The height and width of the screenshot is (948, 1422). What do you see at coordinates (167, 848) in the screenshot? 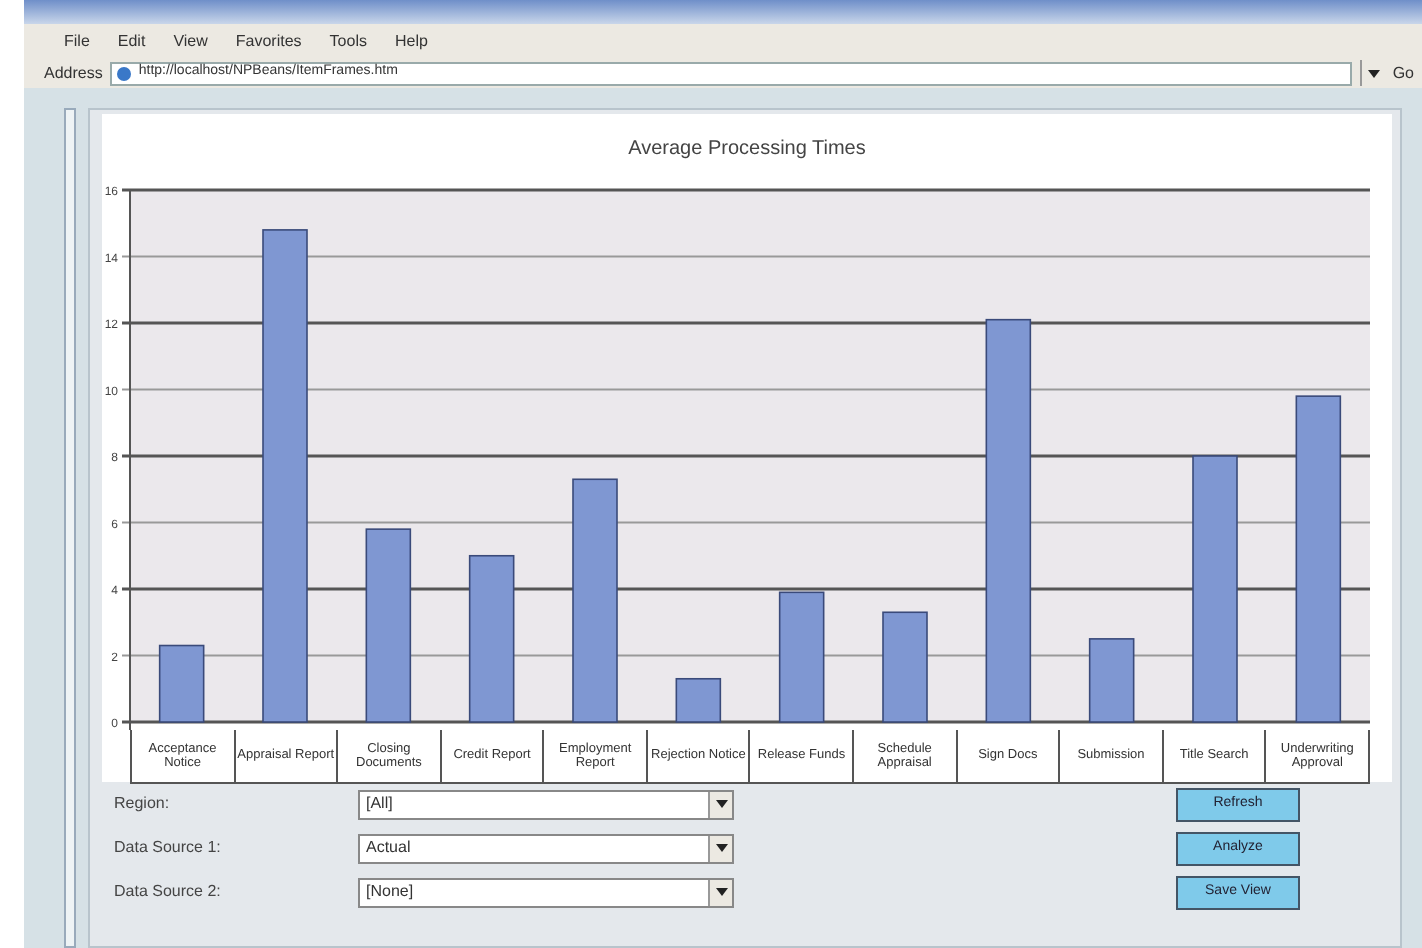
I see `field-label: Data Source 1:` at bounding box center [167, 848].